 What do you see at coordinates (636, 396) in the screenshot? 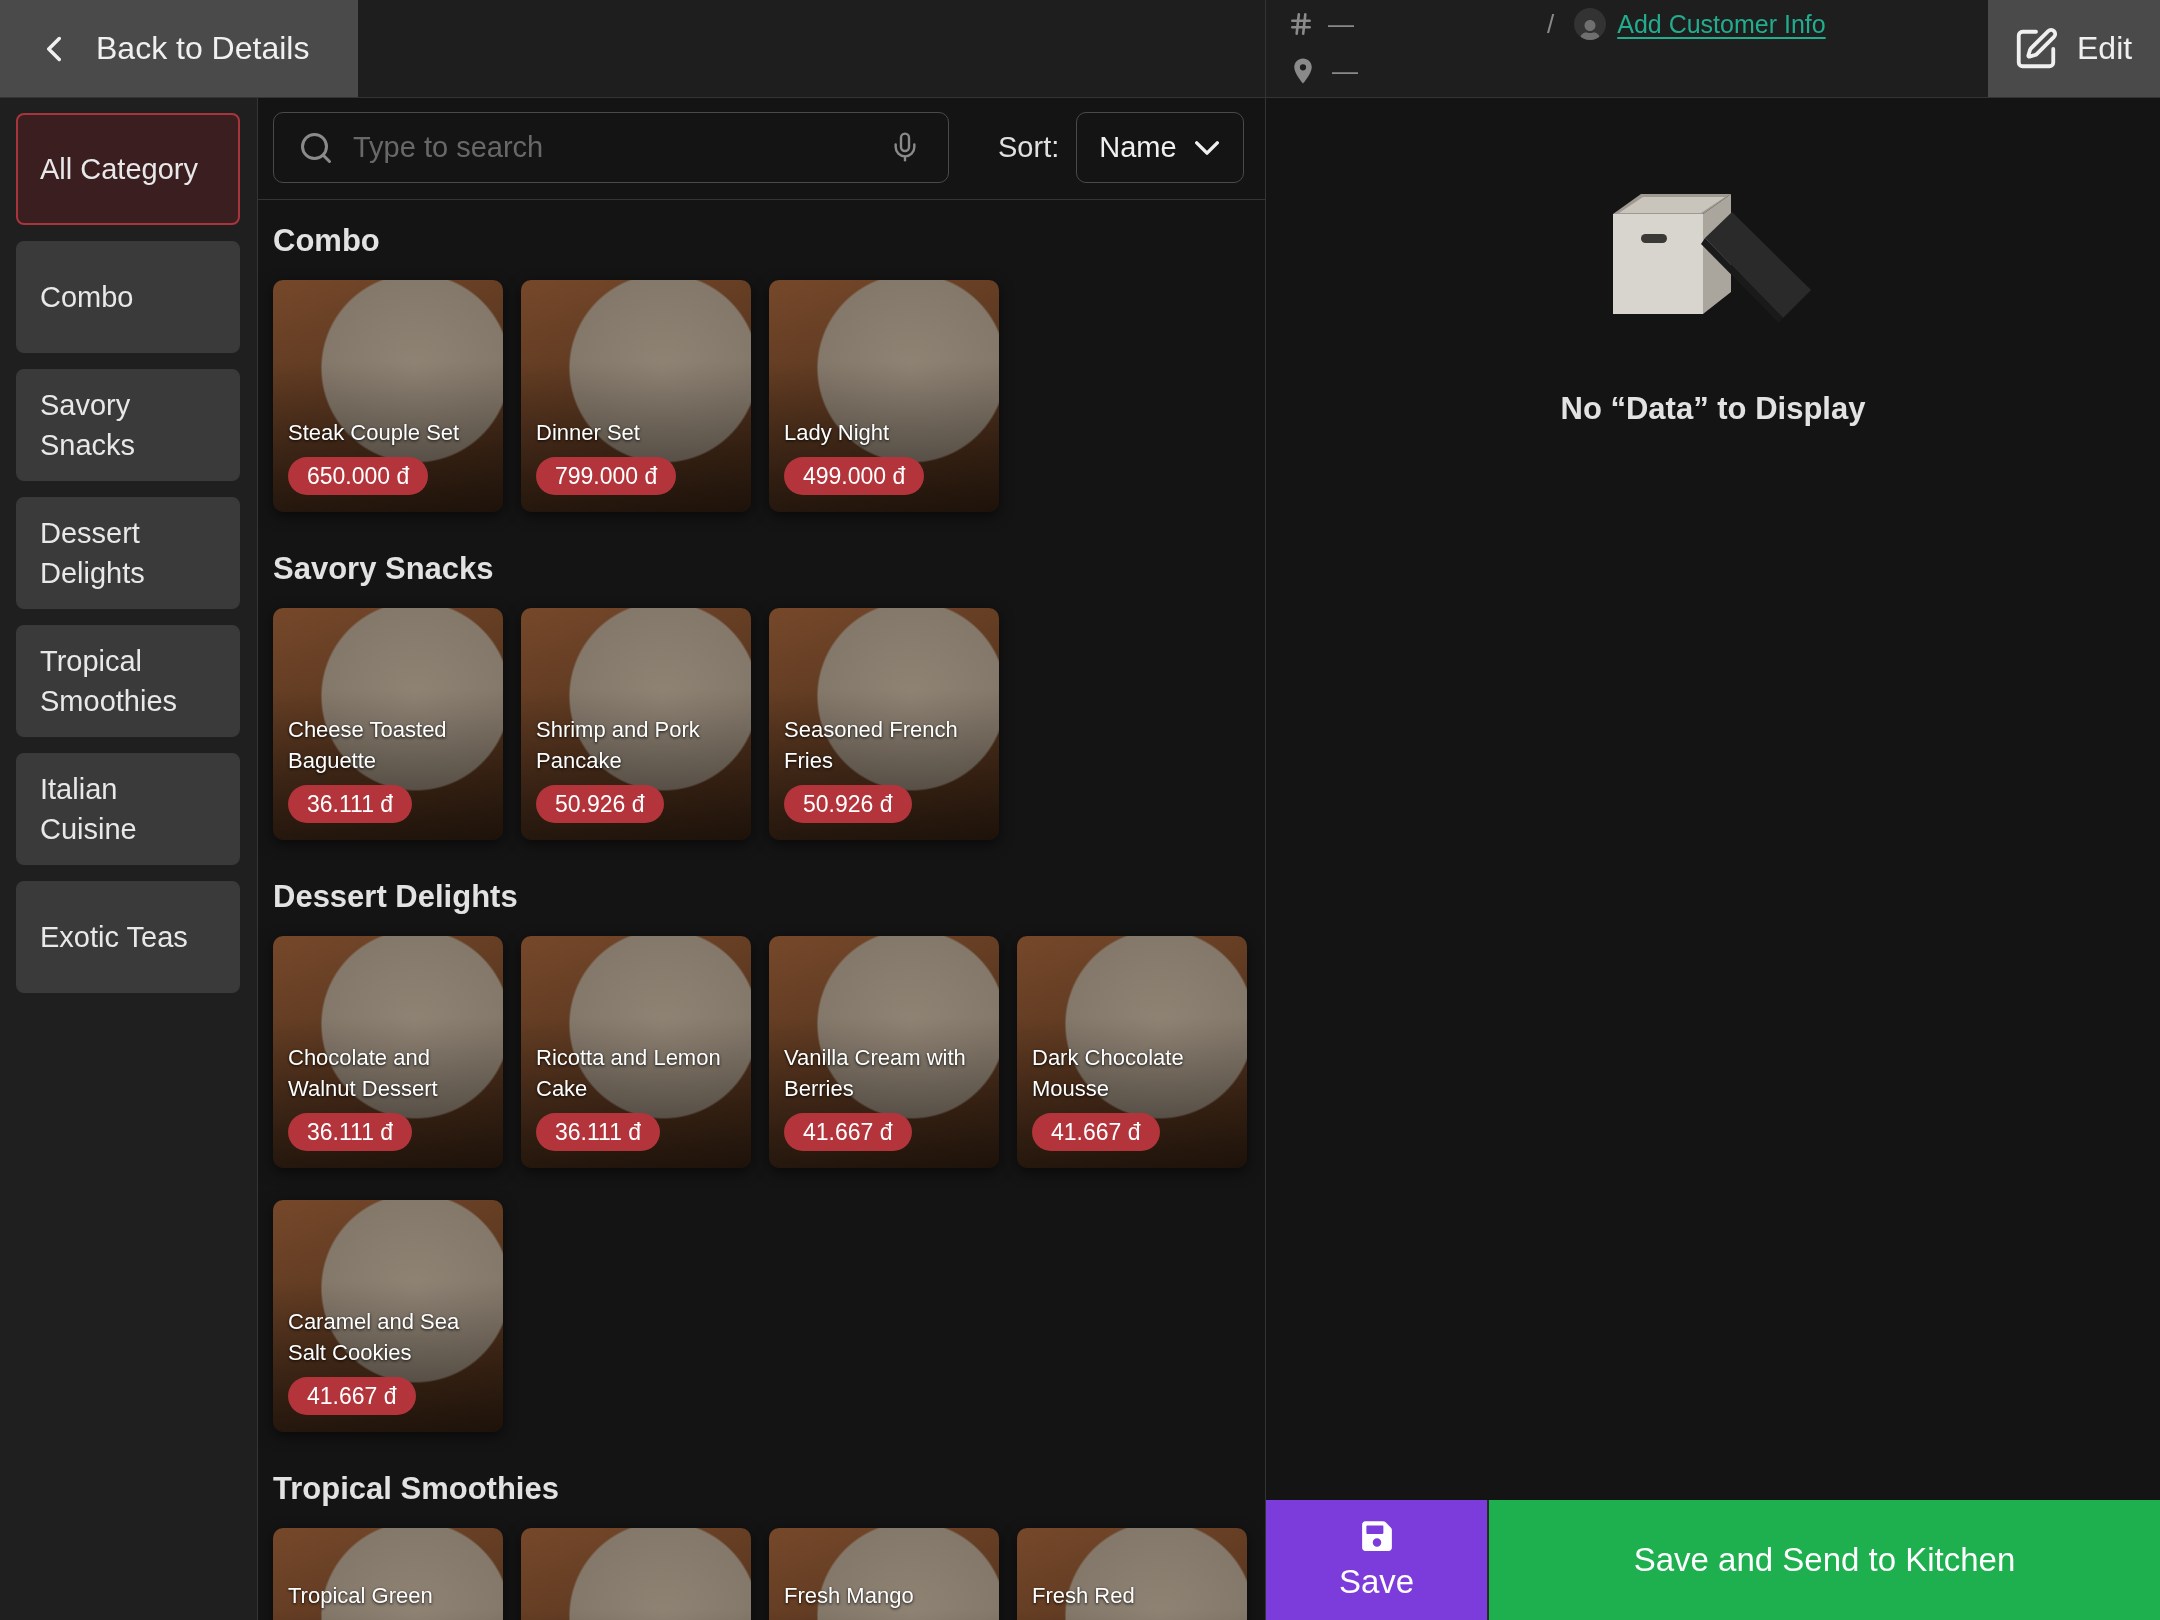
I see `menu-item-card: Dinner Set 799.000 đ` at bounding box center [636, 396].